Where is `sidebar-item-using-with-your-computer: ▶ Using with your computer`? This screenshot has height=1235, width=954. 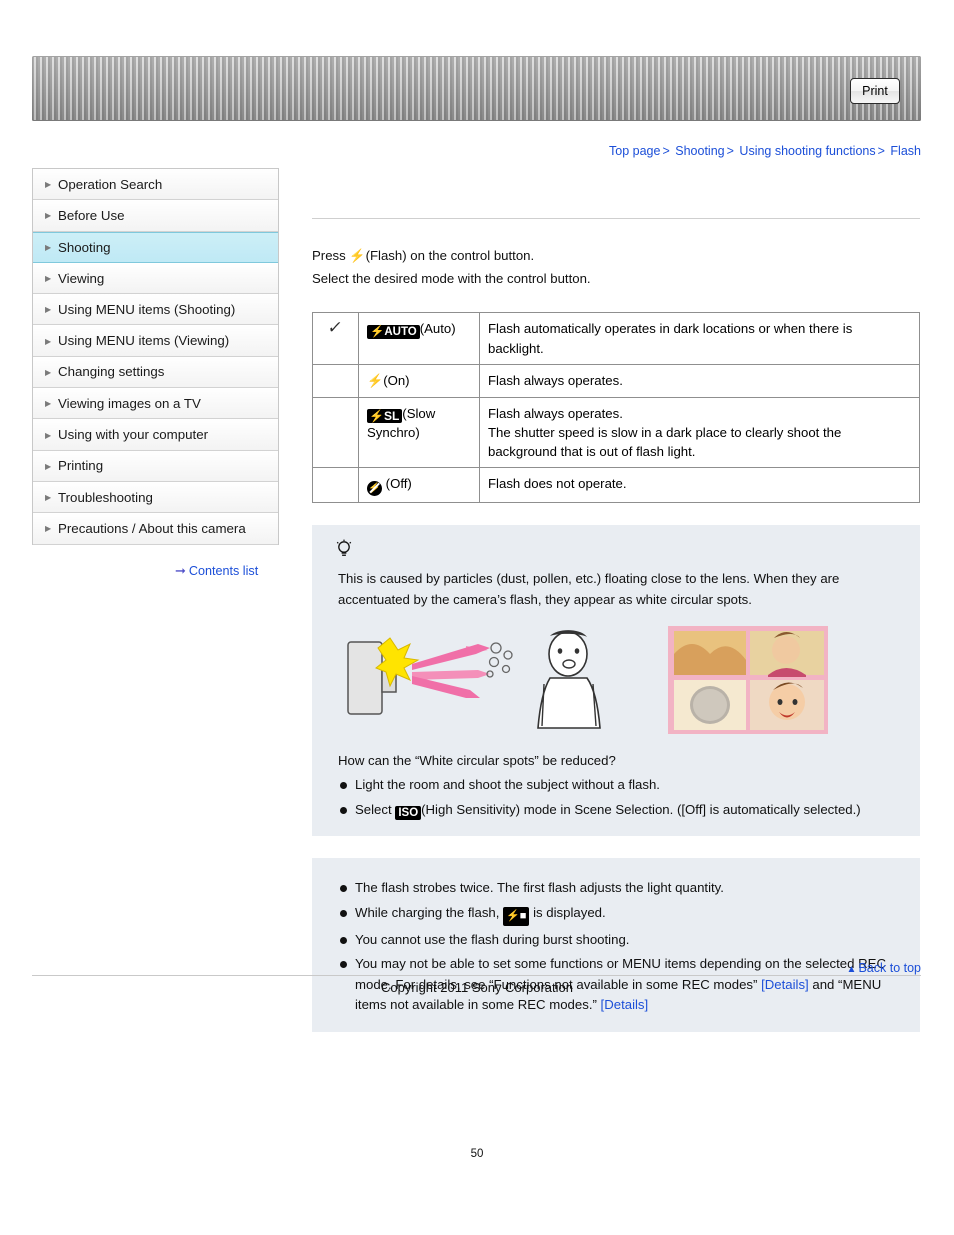 sidebar-item-using-with-your-computer: ▶ Using with your computer is located at coordinates (155, 435).